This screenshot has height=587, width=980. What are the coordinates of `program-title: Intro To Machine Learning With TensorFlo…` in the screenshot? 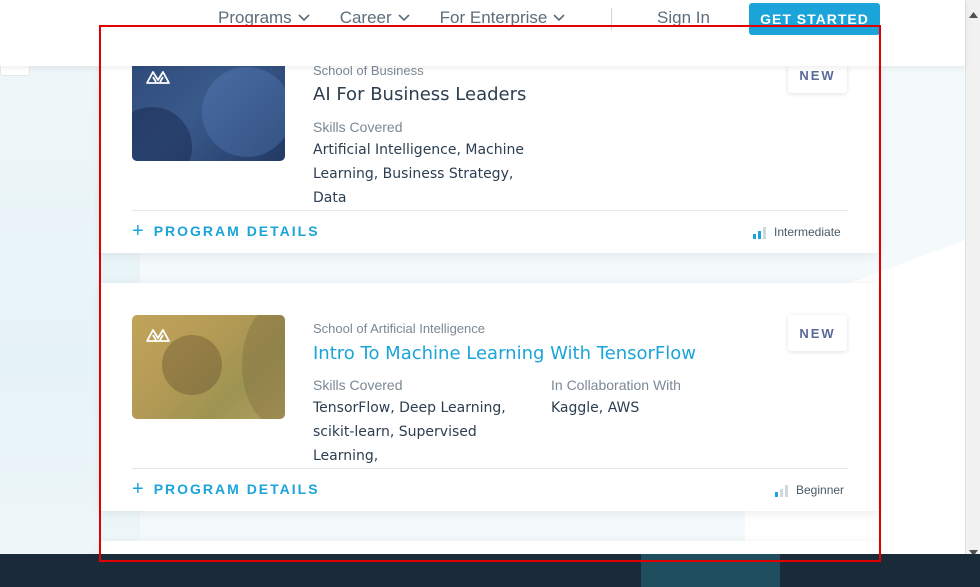 It's located at (504, 353).